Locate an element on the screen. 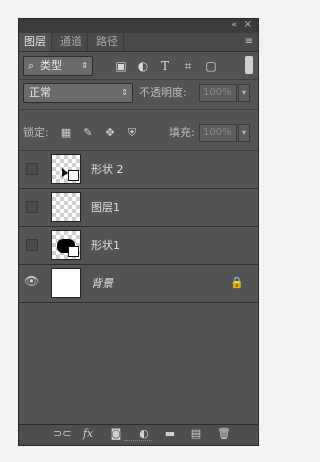 The width and height of the screenshot is (320, 462). lock-icon: 🔒 is located at coordinates (237, 282).